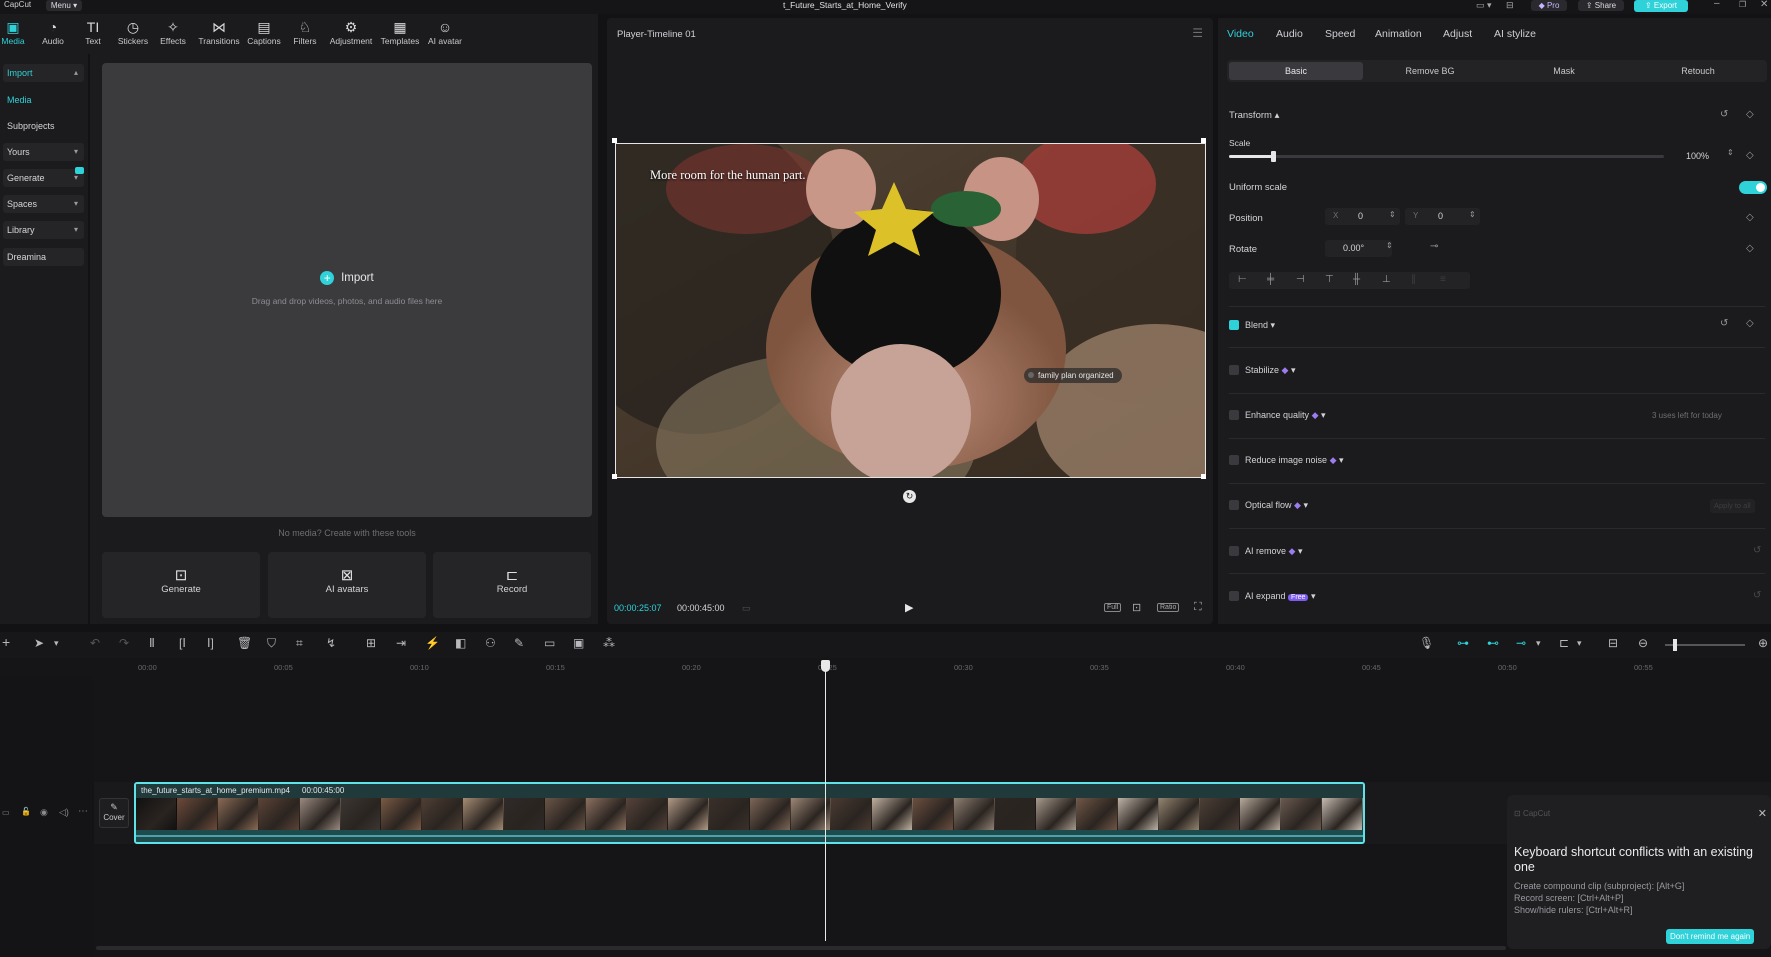 This screenshot has width=1771, height=957. Describe the element at coordinates (1675, 645) in the screenshot. I see `zoom-knob` at that location.